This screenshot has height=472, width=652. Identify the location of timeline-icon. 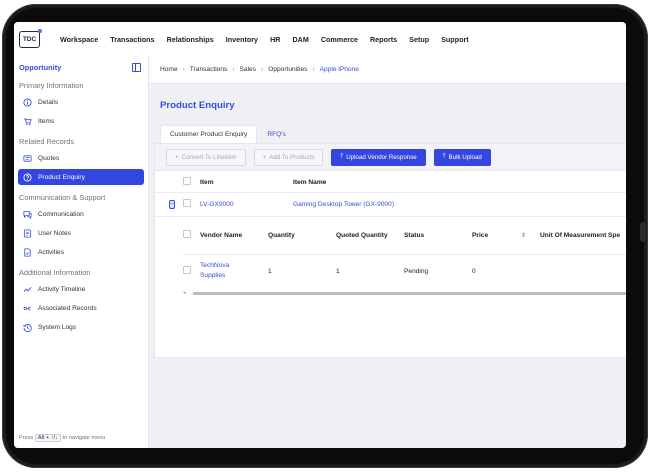
(27, 289).